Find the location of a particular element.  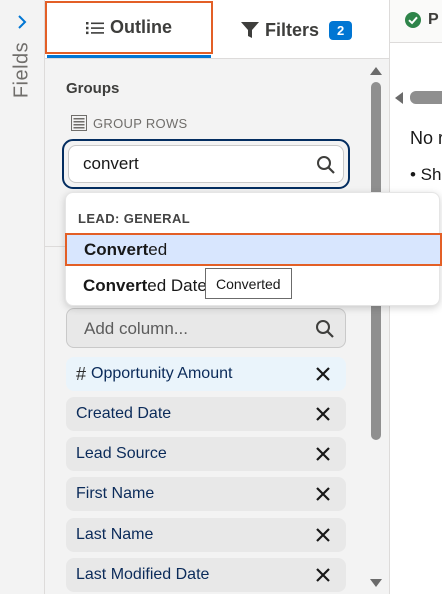

column-pill: Lead Source is located at coordinates (206, 454).